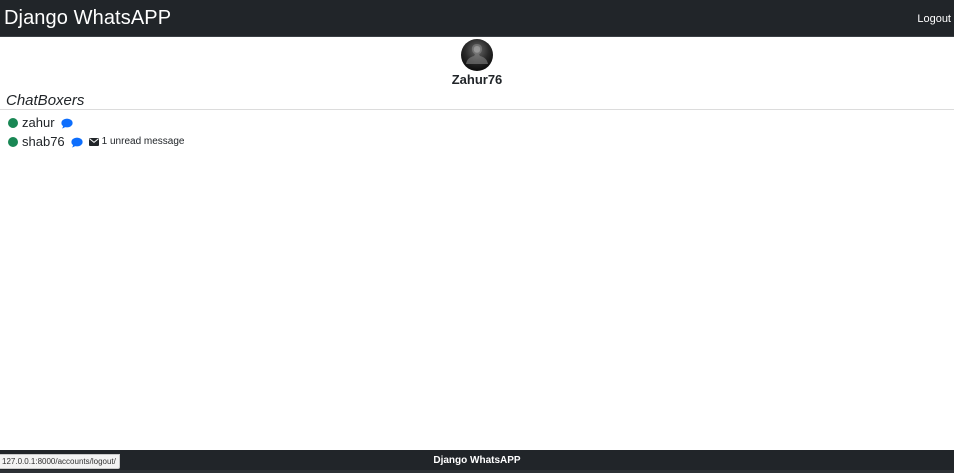  Describe the element at coordinates (477, 18) in the screenshot. I see `top-navbar: Django WhatsAPP Logout` at that location.